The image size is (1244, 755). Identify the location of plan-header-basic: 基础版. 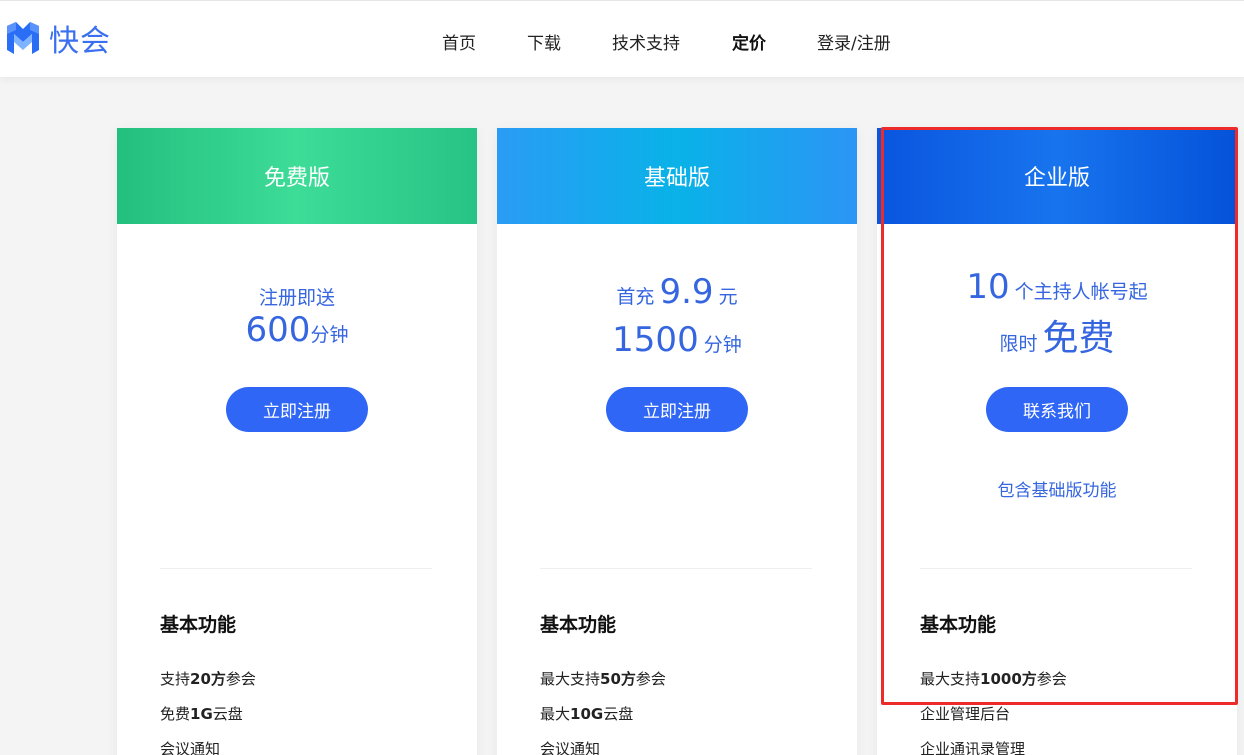
(677, 176).